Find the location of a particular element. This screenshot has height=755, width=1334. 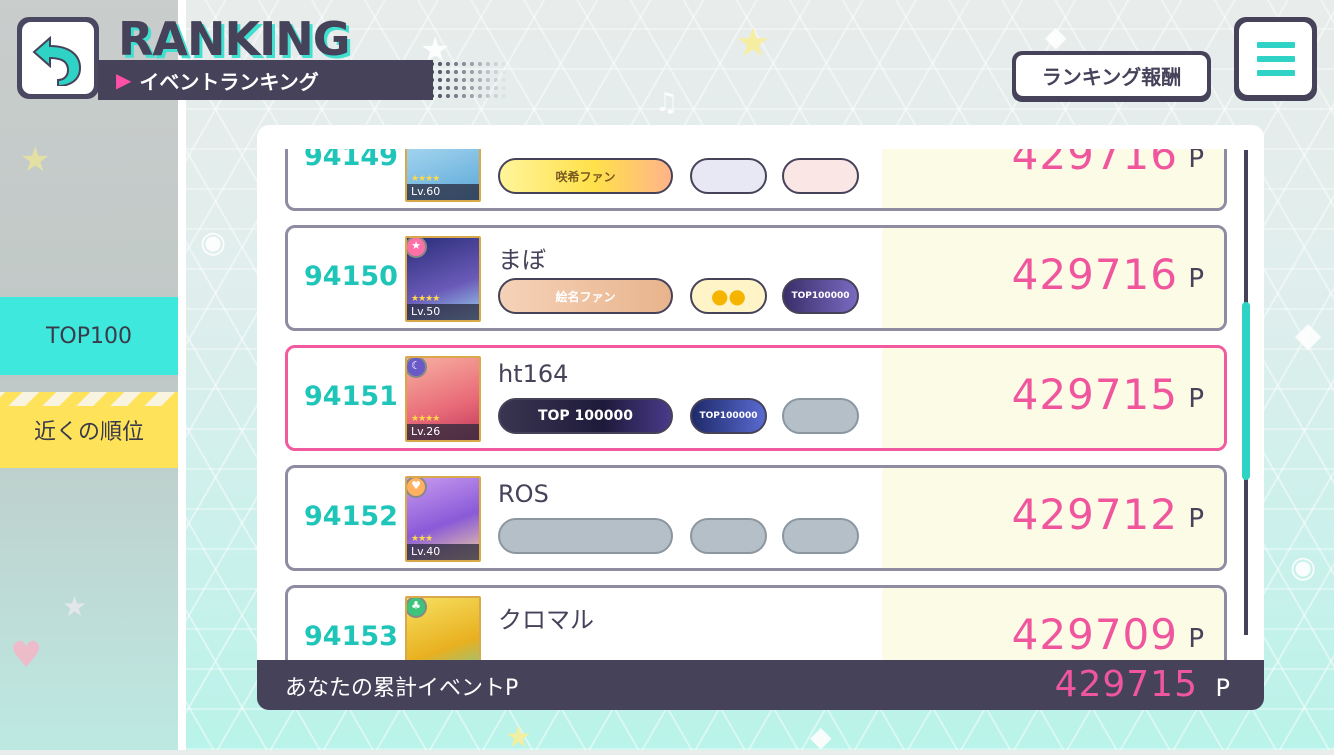

event-points: 429712 is located at coordinates (1094, 514).